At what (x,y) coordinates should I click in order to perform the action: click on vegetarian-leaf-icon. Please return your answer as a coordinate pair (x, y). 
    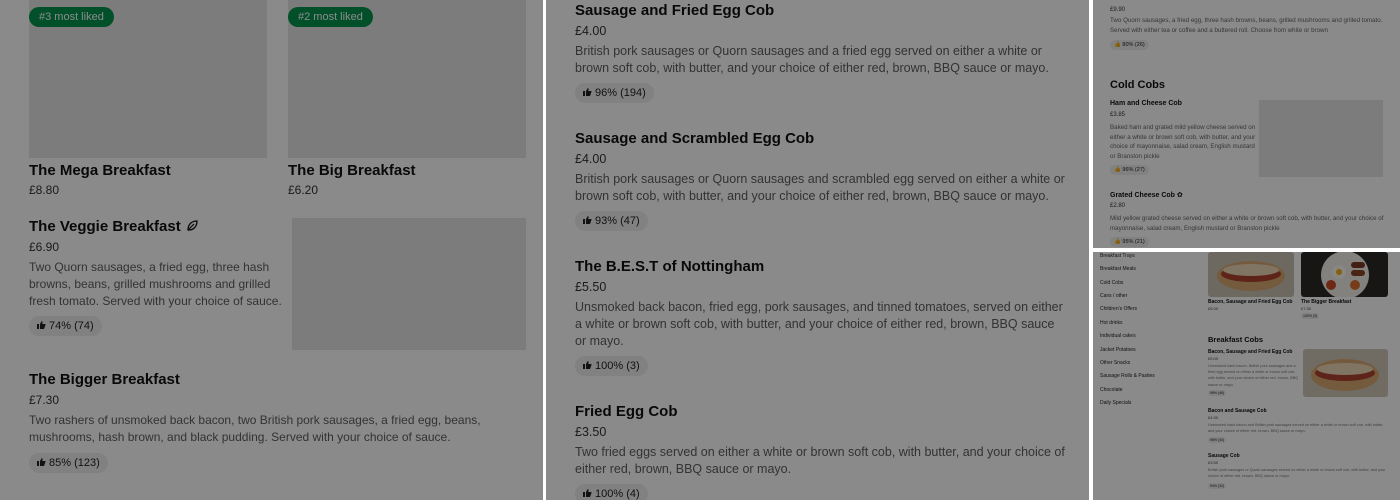
    Looking at the image, I should click on (192, 225).